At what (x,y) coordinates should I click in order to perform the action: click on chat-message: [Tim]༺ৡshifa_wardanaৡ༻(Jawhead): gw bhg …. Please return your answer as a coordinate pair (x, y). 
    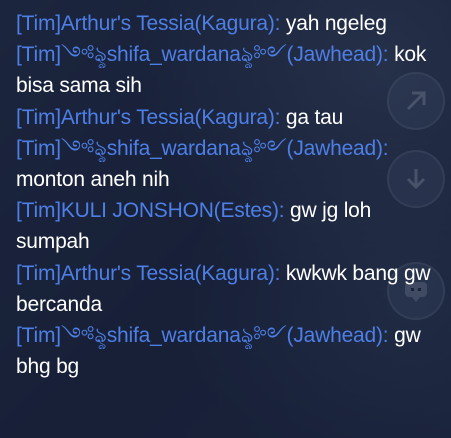
    Looking at the image, I should click on (226, 351).